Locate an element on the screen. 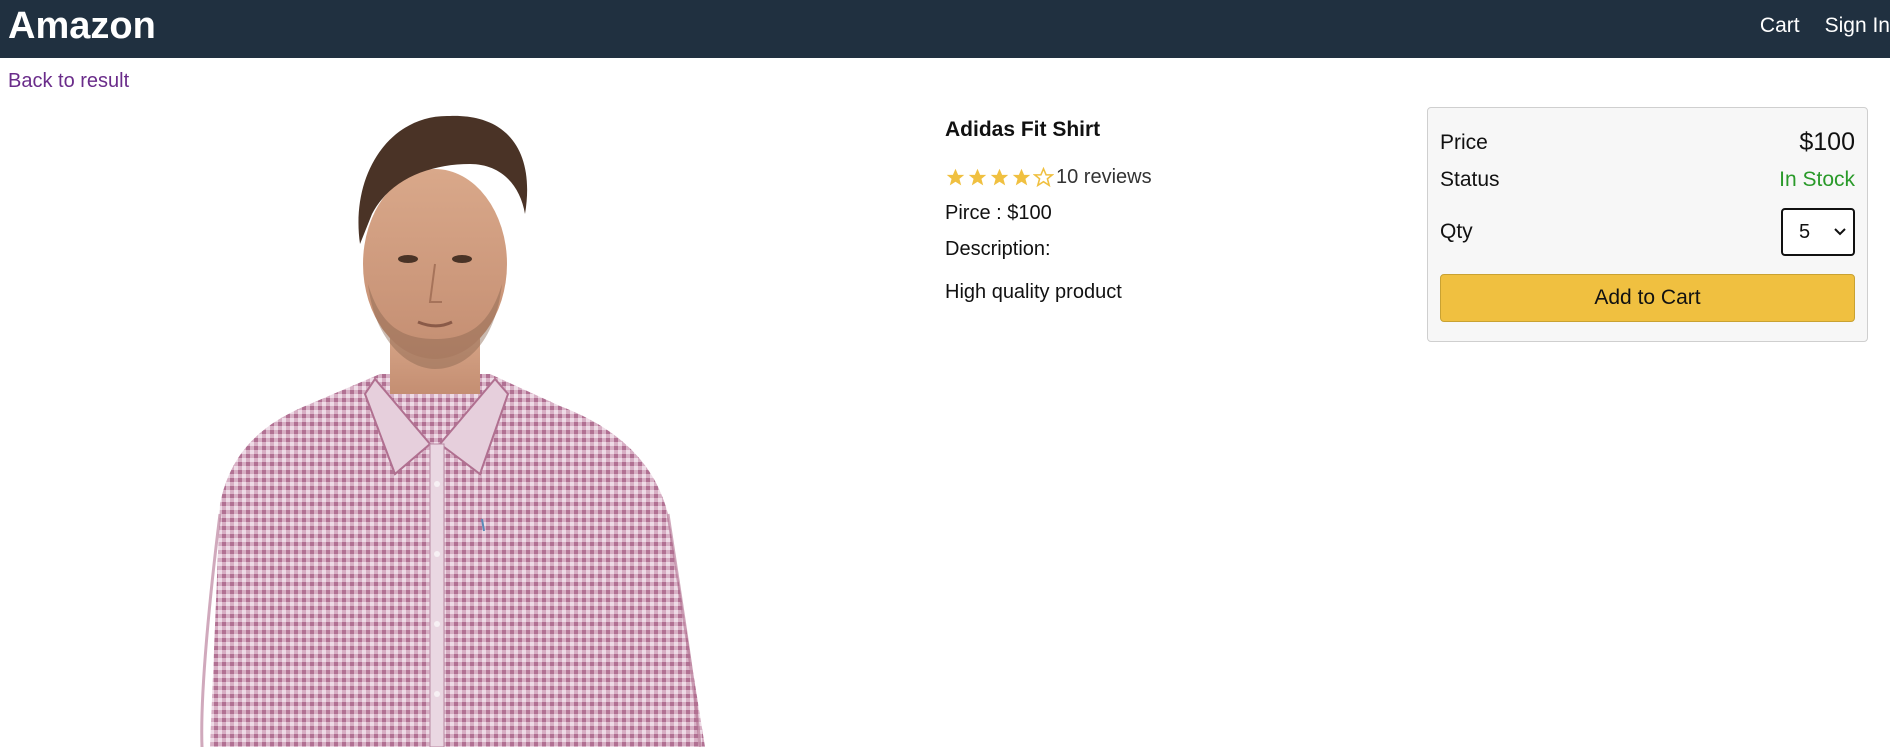  chevron-down-icon is located at coordinates (1840, 232).